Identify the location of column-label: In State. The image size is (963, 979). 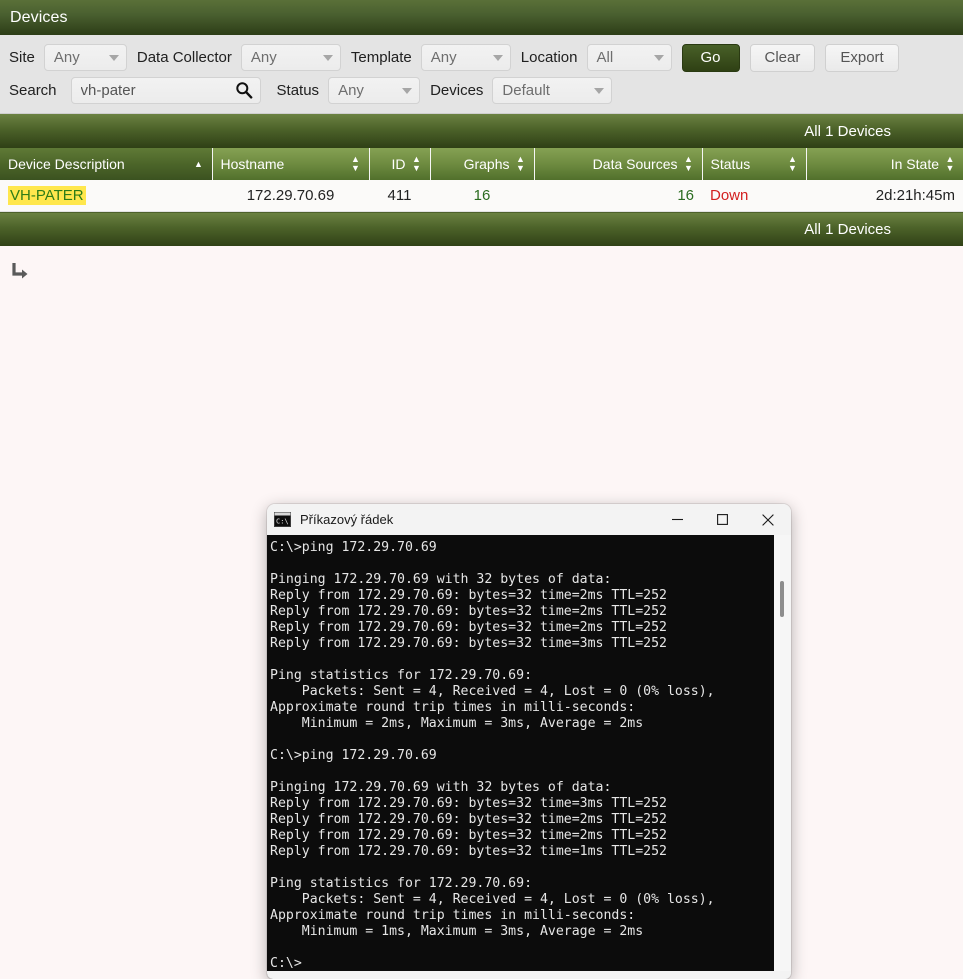
(914, 164).